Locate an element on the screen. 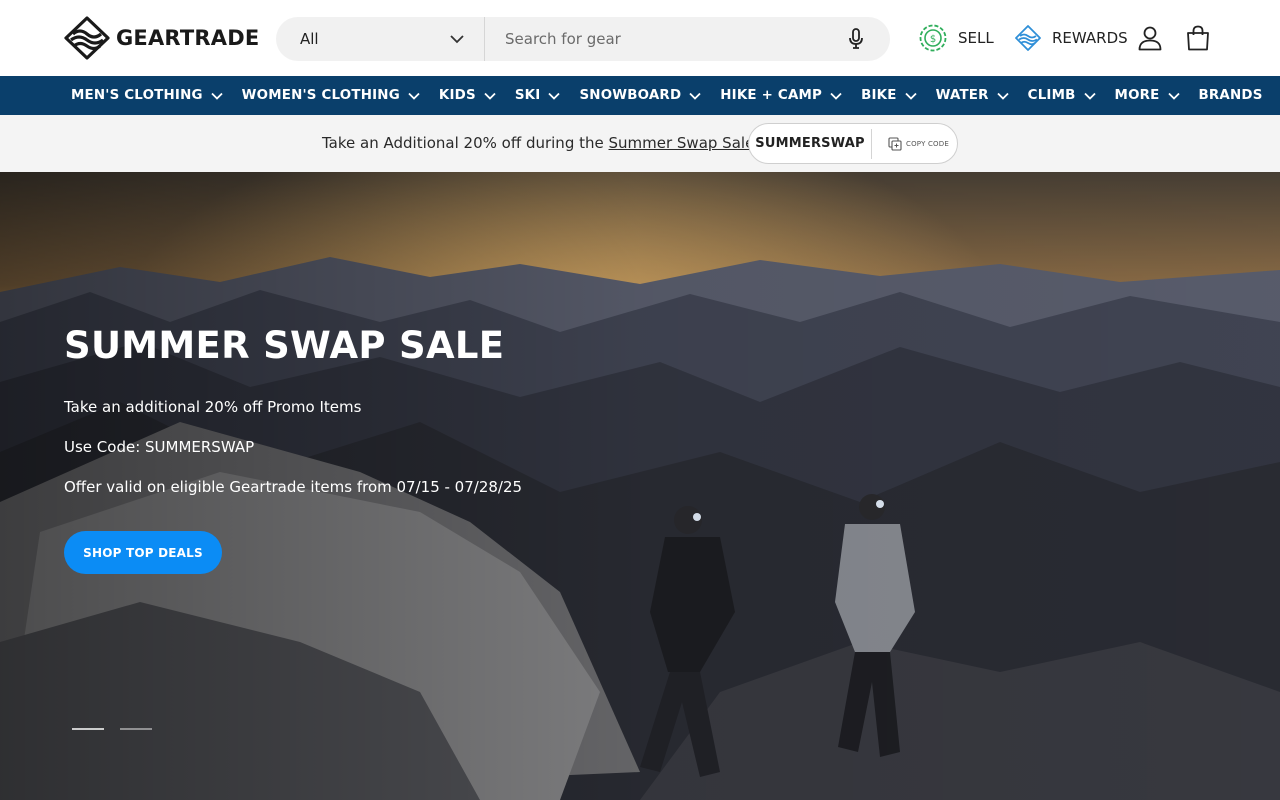  nav-item-label: CLIMB is located at coordinates (1051, 95).